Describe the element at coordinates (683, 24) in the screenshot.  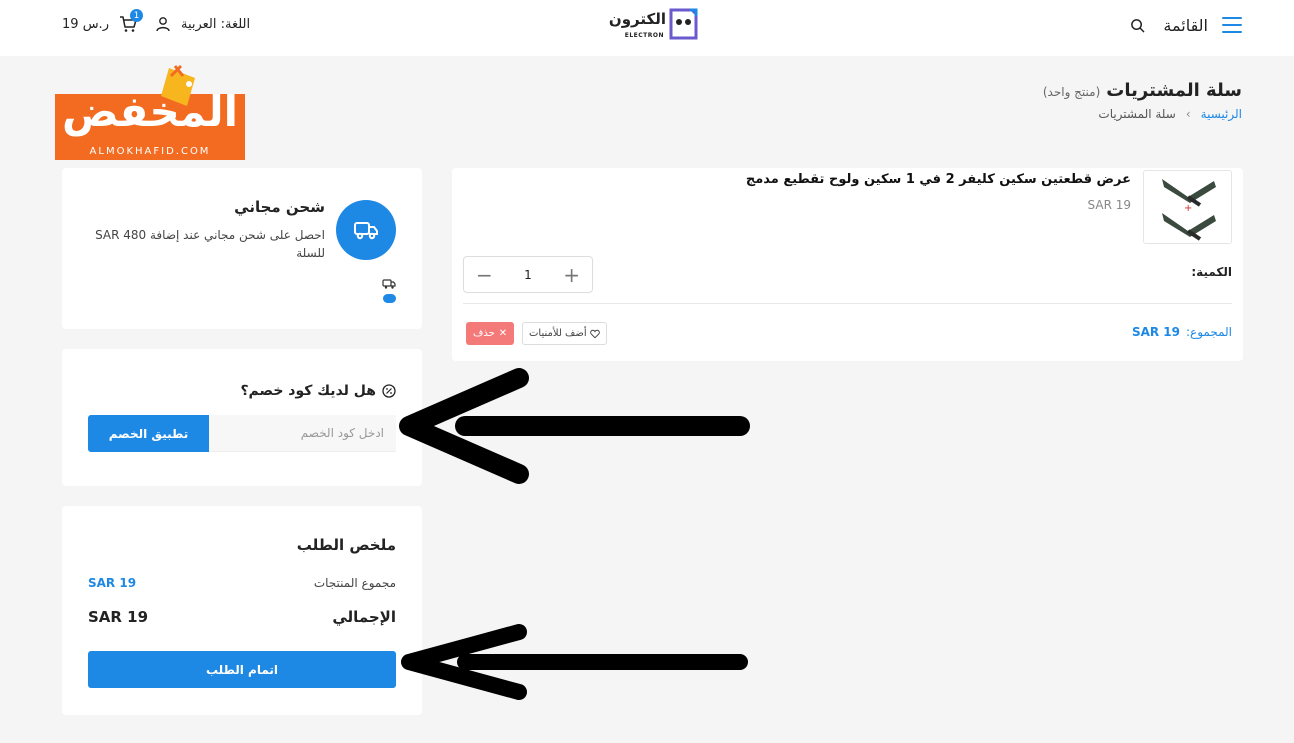
I see `logo-mark-icon` at that location.